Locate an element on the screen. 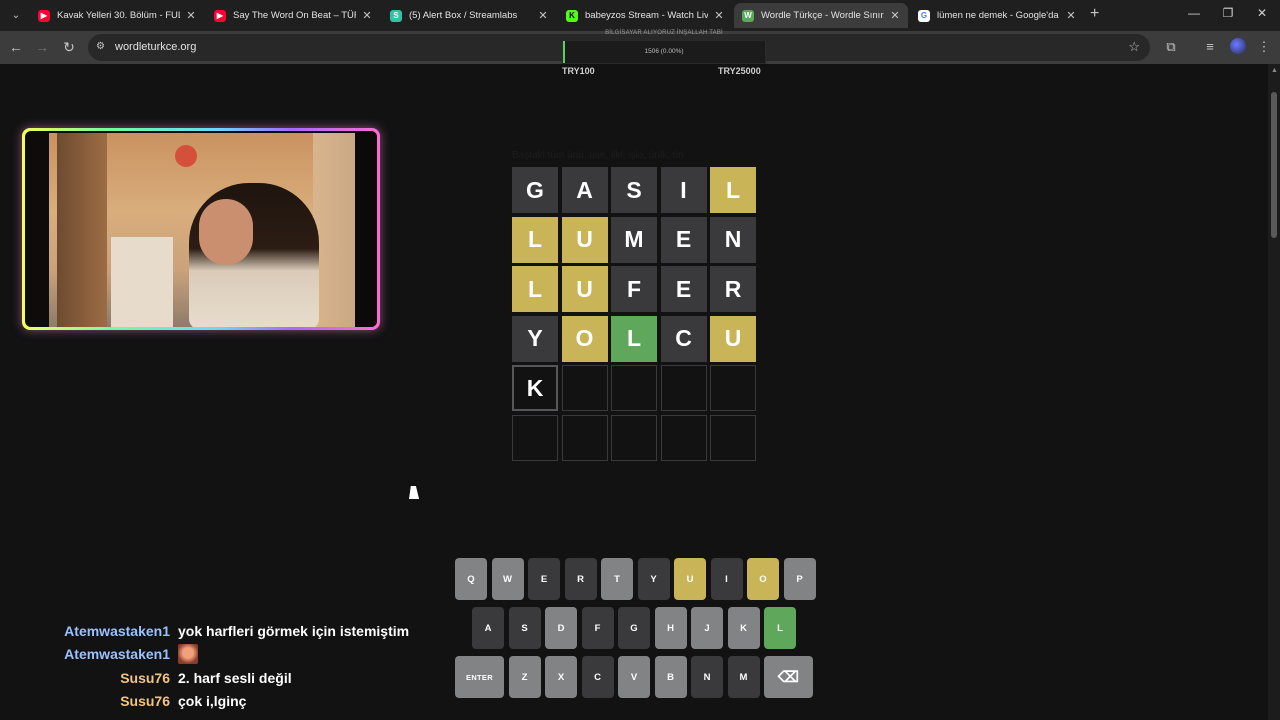 The height and width of the screenshot is (720, 1280). board-tile: Y is located at coordinates (535, 338).